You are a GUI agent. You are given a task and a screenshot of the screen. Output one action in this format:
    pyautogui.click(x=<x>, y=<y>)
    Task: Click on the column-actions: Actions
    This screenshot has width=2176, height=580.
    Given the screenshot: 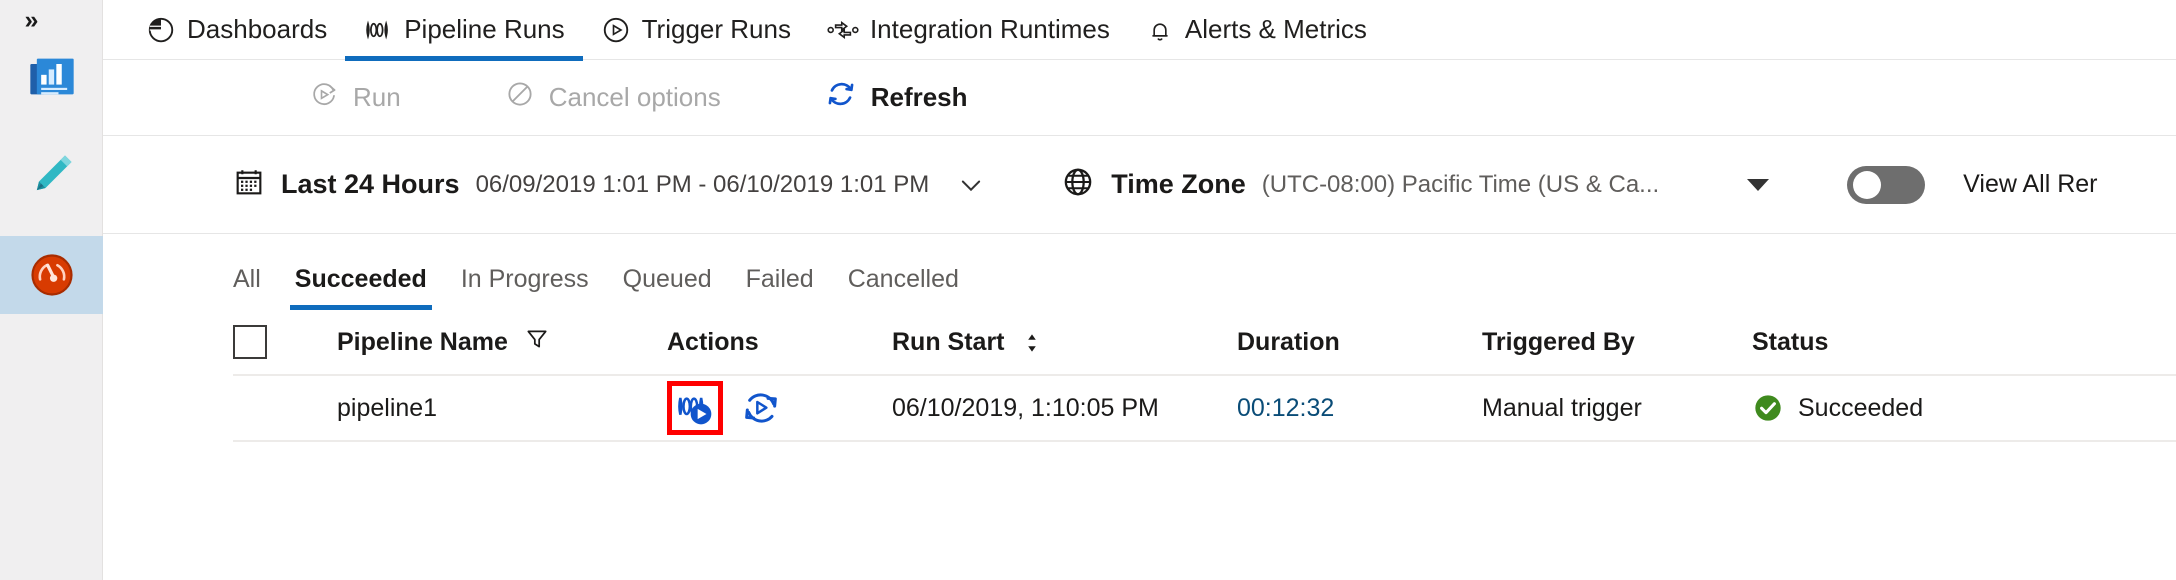 What is the action you would take?
    pyautogui.click(x=779, y=342)
    